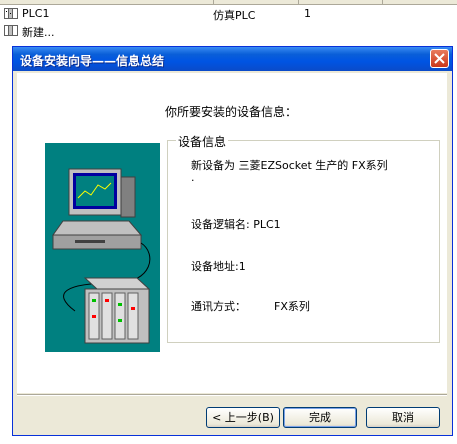 This screenshot has width=457, height=444. Describe the element at coordinates (292, 306) in the screenshot. I see `comm-method-value: FX系列` at that location.